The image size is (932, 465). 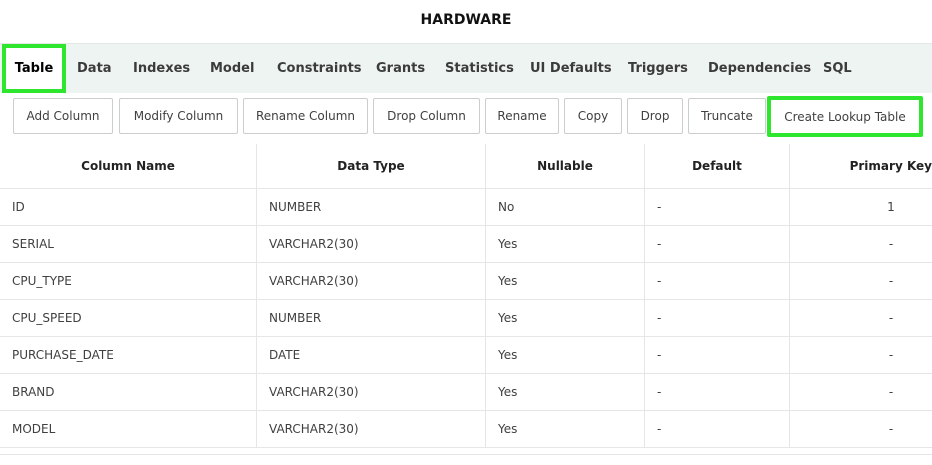 I want to click on tab-grants: Grants, so click(x=400, y=68).